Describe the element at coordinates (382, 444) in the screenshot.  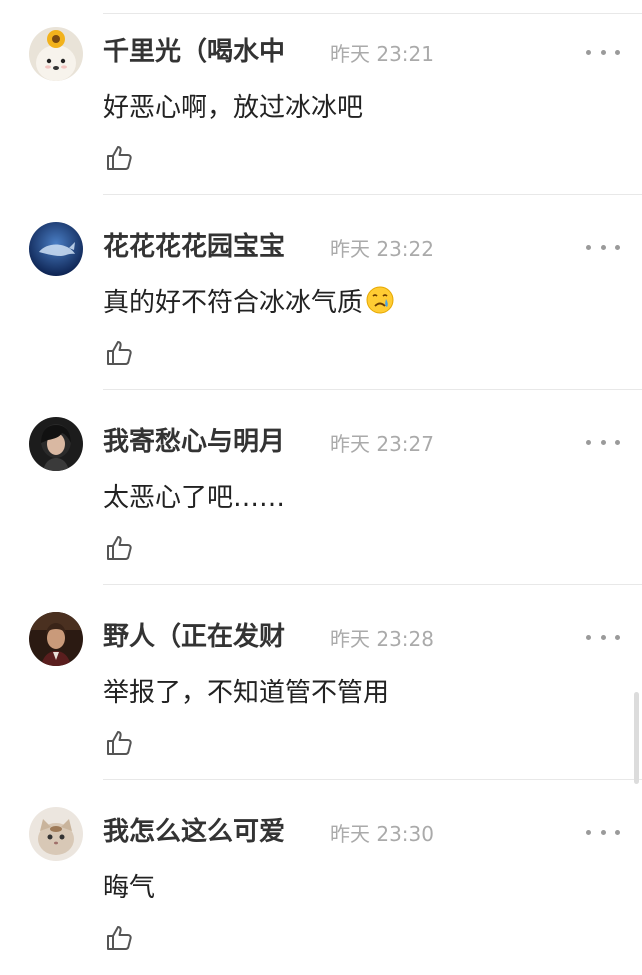
I see `comment-time: 昨天 23:27` at that location.